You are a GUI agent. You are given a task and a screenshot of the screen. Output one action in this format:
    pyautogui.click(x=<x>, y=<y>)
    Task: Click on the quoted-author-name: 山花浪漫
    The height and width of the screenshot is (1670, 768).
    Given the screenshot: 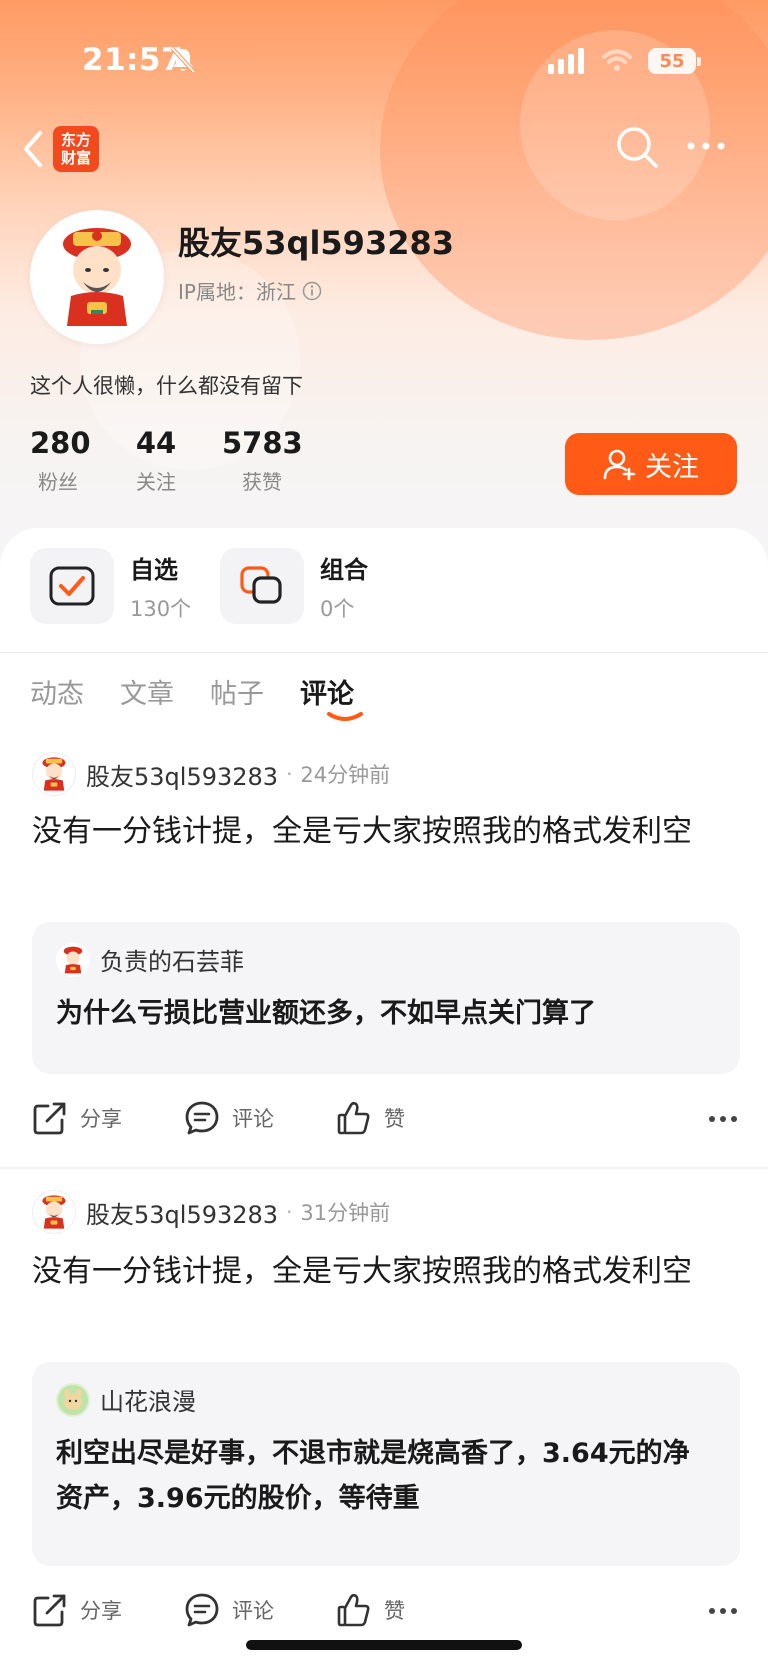 What is the action you would take?
    pyautogui.click(x=148, y=1399)
    